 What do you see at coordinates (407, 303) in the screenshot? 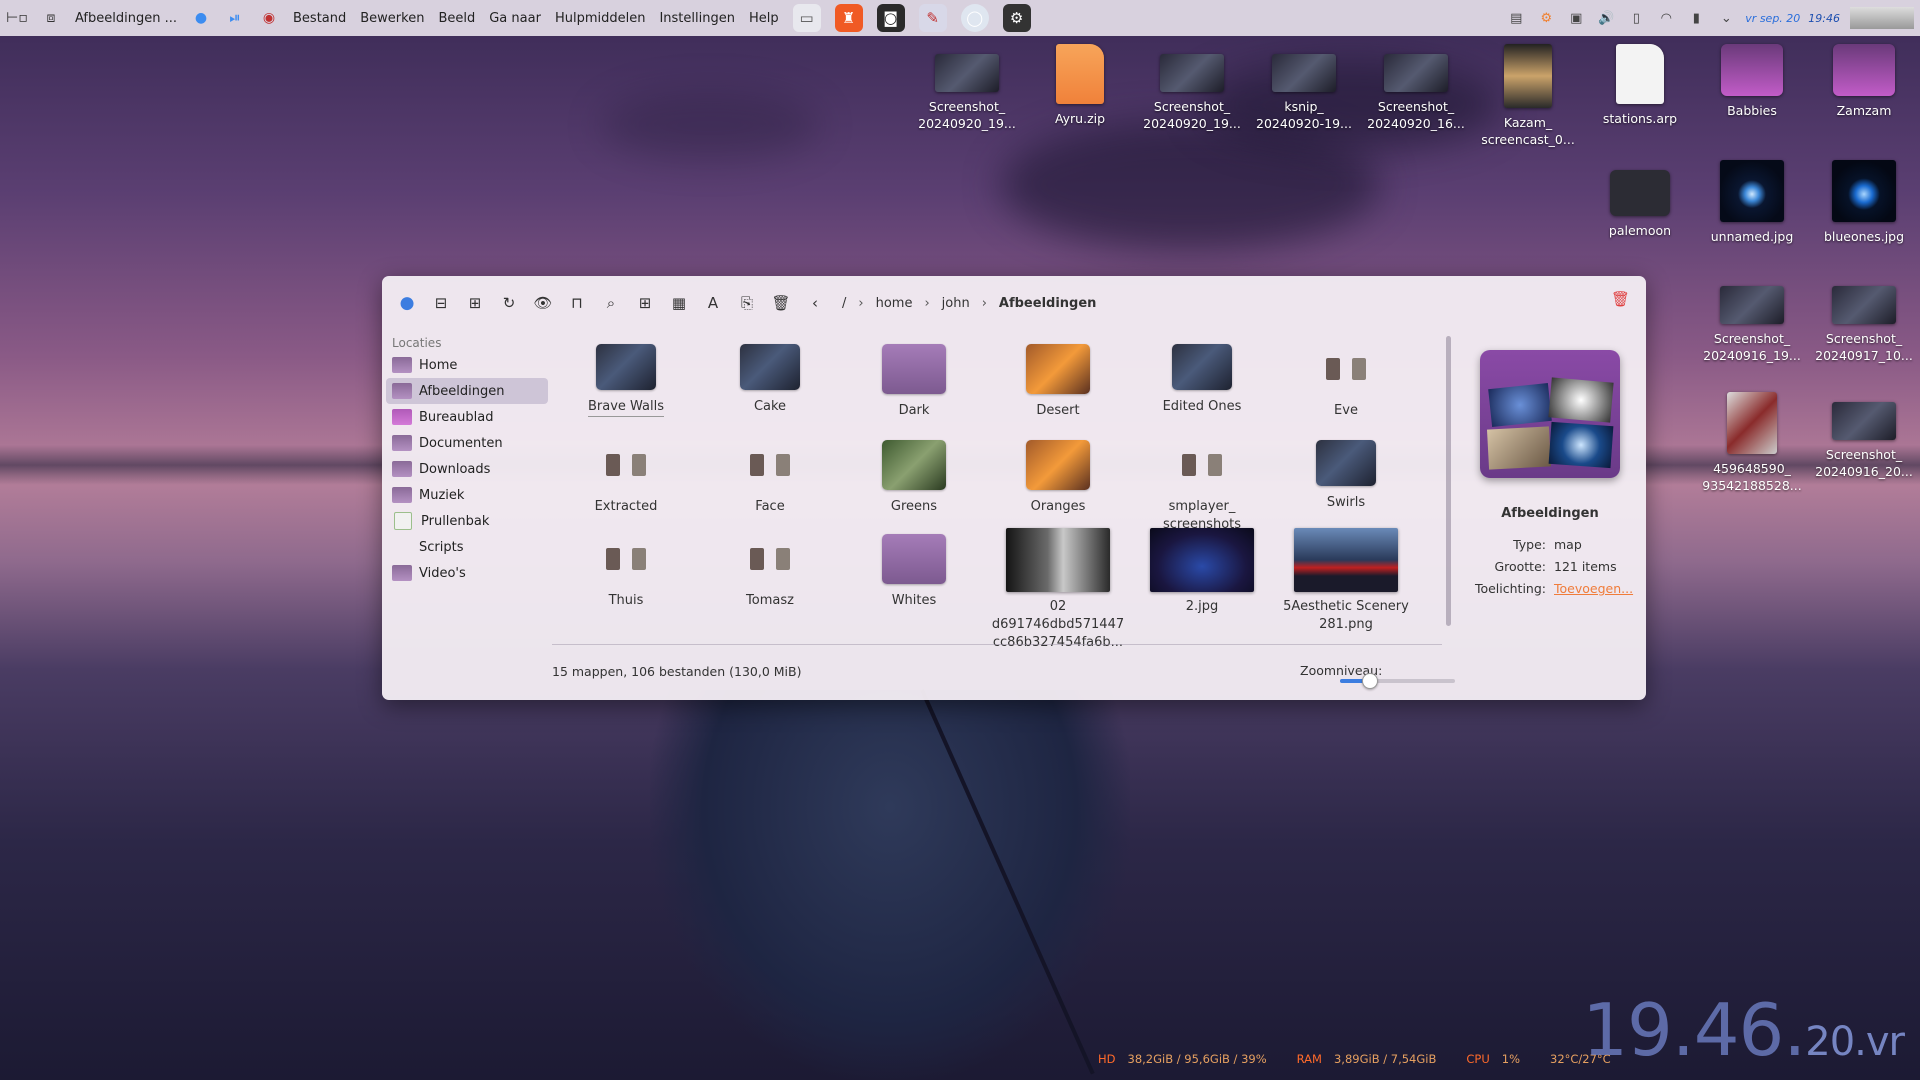
I see `dolphin-menu-icon: ●` at bounding box center [407, 303].